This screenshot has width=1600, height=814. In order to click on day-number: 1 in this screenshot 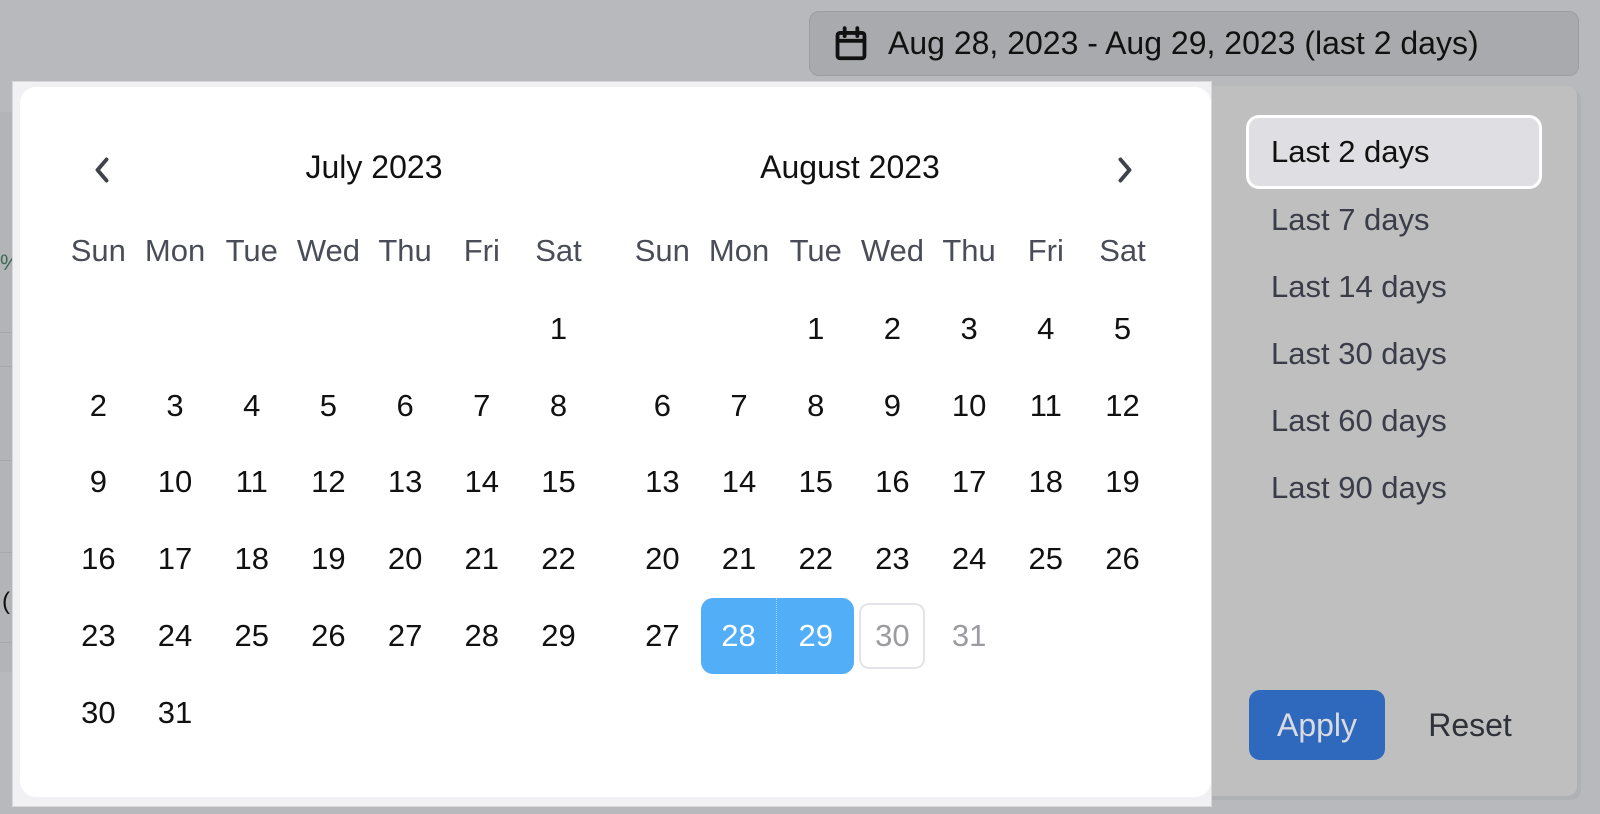, I will do `click(558, 328)`.